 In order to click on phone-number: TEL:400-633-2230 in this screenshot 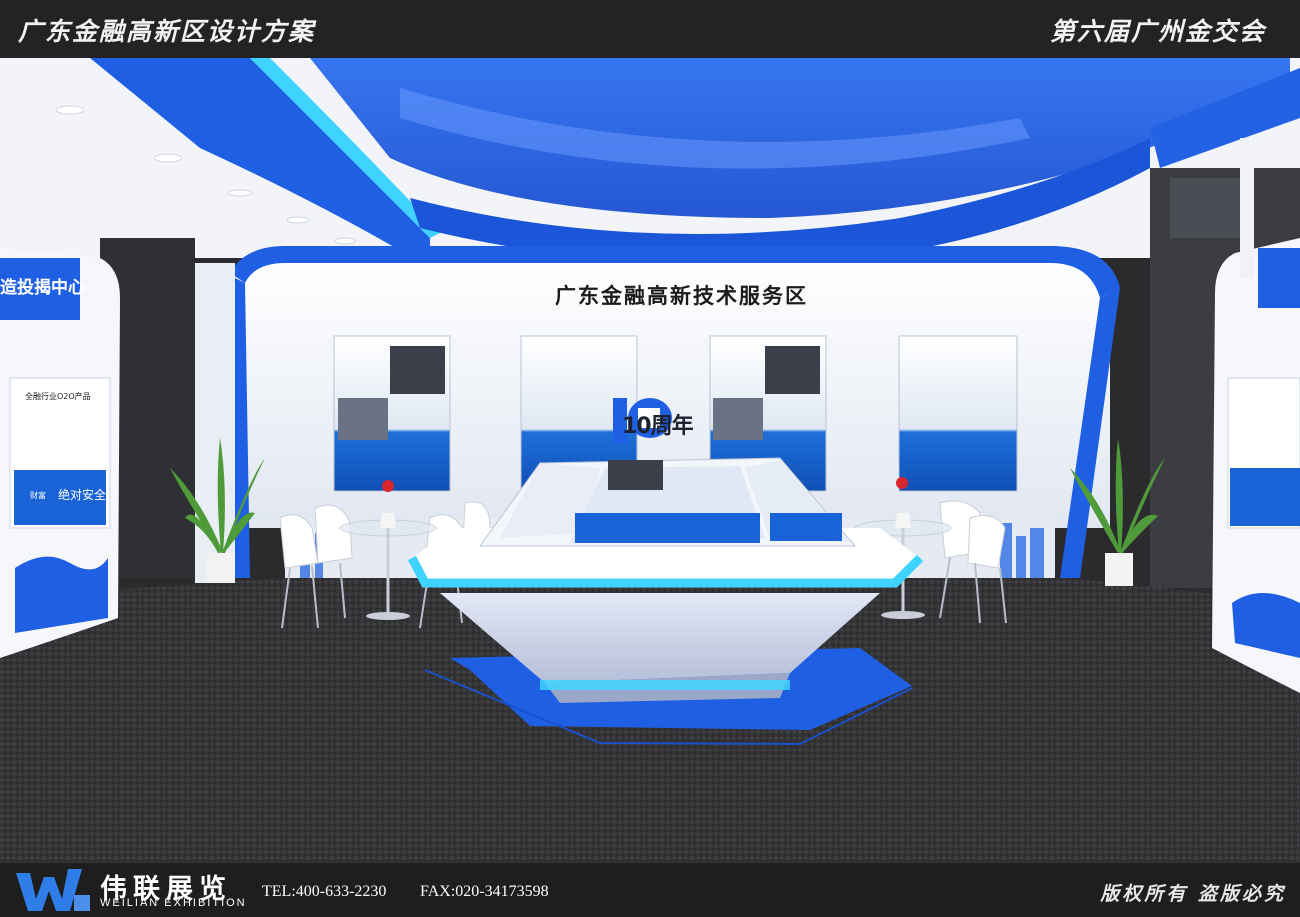, I will do `click(324, 891)`.